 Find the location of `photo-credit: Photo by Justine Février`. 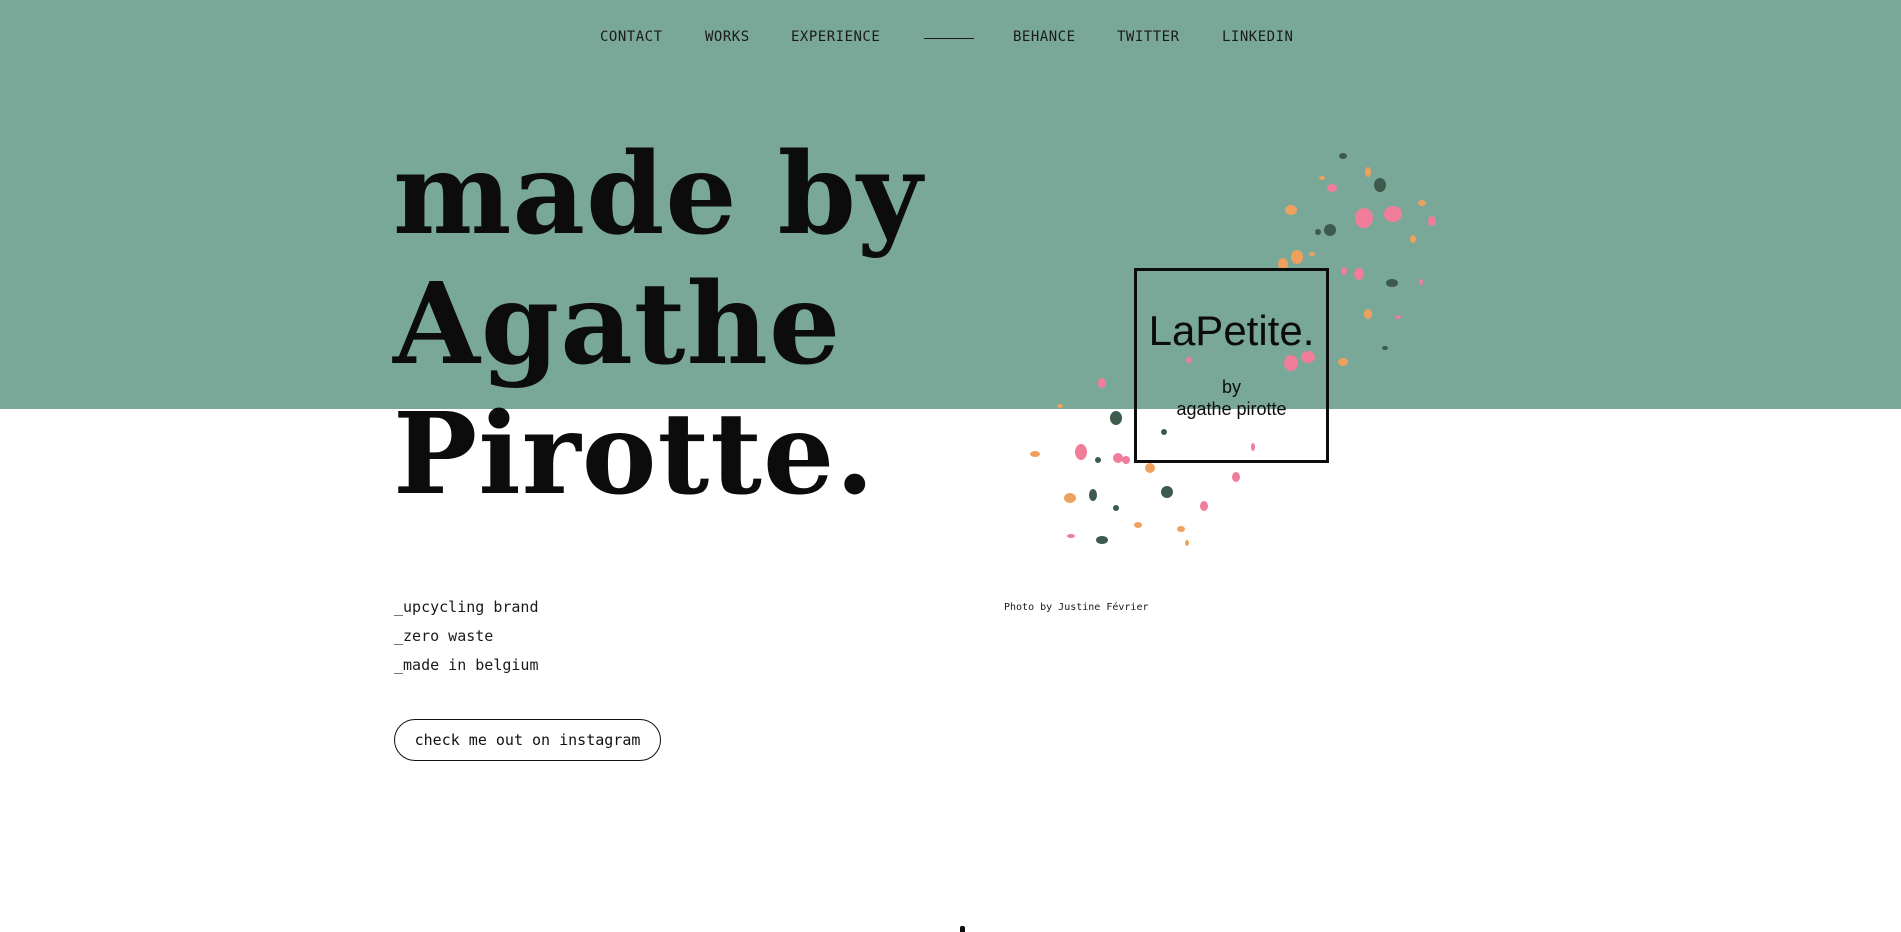

photo-credit: Photo by Justine Février is located at coordinates (1076, 607).